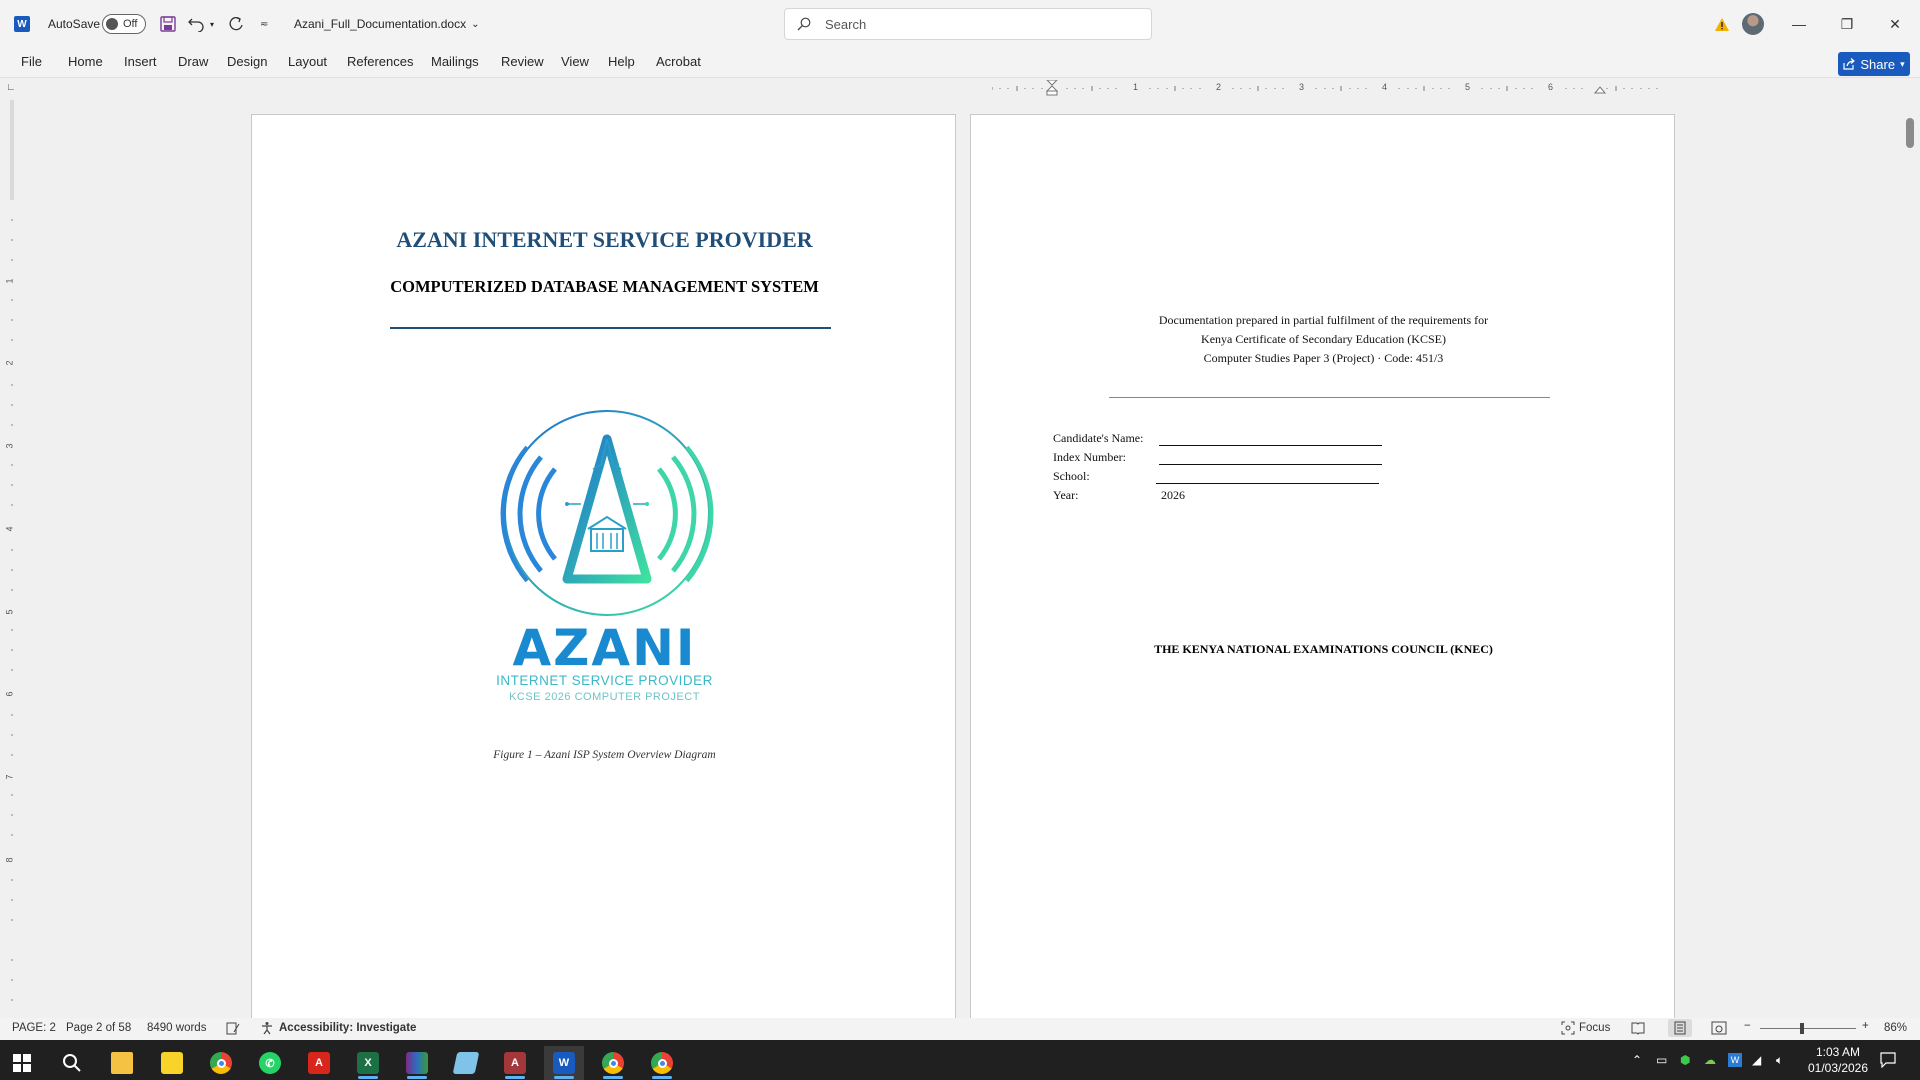 This screenshot has width=1920, height=1080. Describe the element at coordinates (1874, 64) in the screenshot. I see `share-button: Share ▾` at that location.